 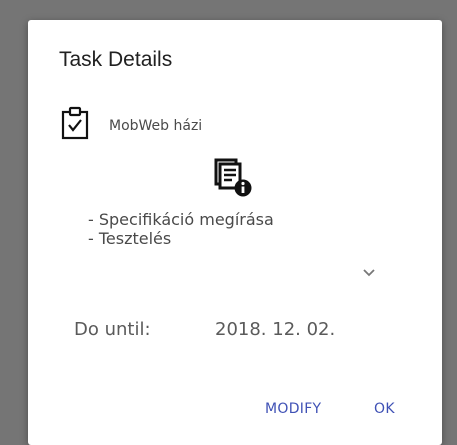 What do you see at coordinates (75, 125) in the screenshot?
I see `clipboard-check-icon` at bounding box center [75, 125].